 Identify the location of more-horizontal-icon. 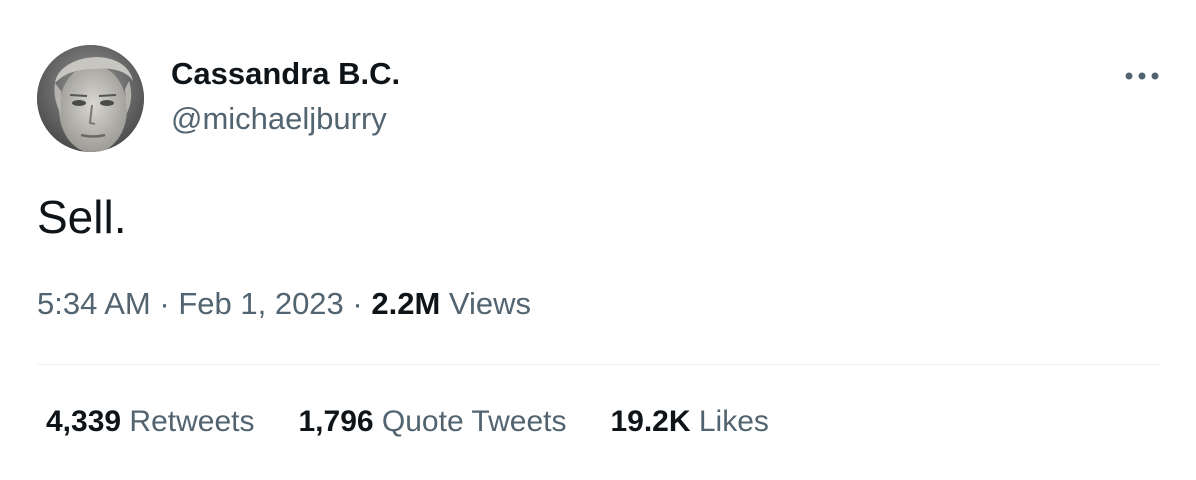
(1142, 76).